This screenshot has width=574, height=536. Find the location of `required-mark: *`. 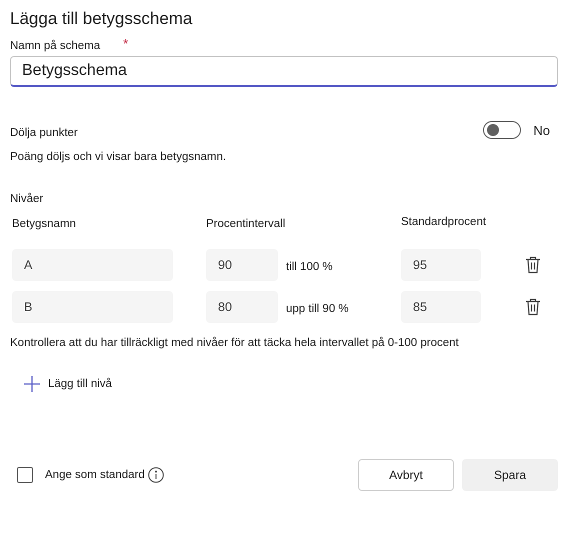

required-mark: * is located at coordinates (125, 43).